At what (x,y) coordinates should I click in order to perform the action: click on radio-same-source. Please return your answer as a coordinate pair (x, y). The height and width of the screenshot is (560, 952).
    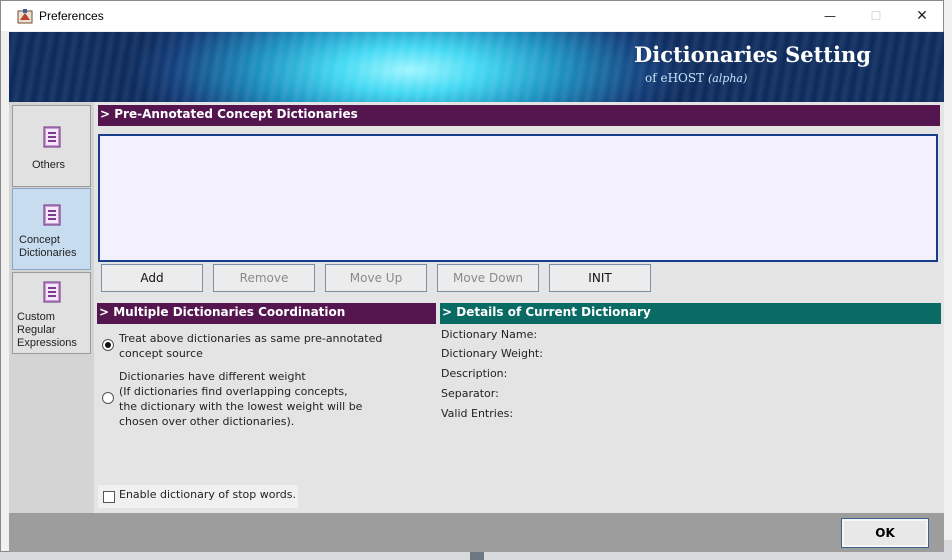
    Looking at the image, I should click on (108, 345).